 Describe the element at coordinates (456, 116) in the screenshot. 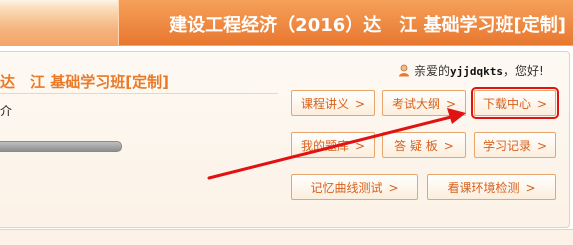

I see `annotation-arrow-head` at that location.